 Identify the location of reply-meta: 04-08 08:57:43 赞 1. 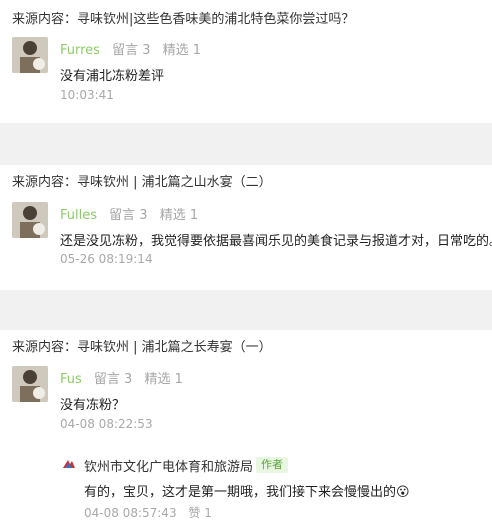
(152, 512).